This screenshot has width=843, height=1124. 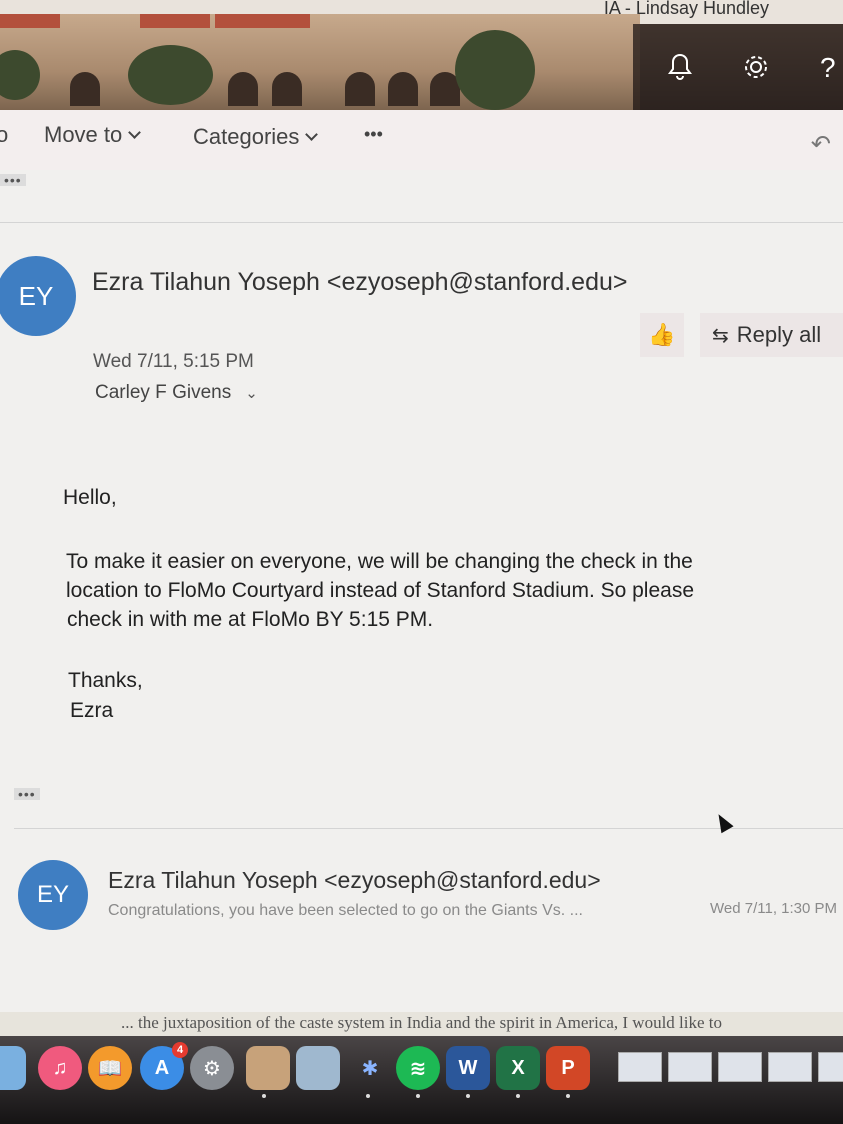 I want to click on system-preferences-icon: ⚙, so click(x=212, y=1068).